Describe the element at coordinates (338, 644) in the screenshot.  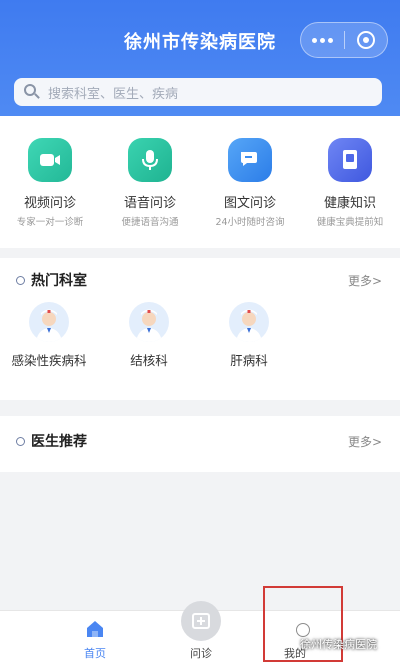
I see `watermark-text: 徐州传染病医院` at that location.